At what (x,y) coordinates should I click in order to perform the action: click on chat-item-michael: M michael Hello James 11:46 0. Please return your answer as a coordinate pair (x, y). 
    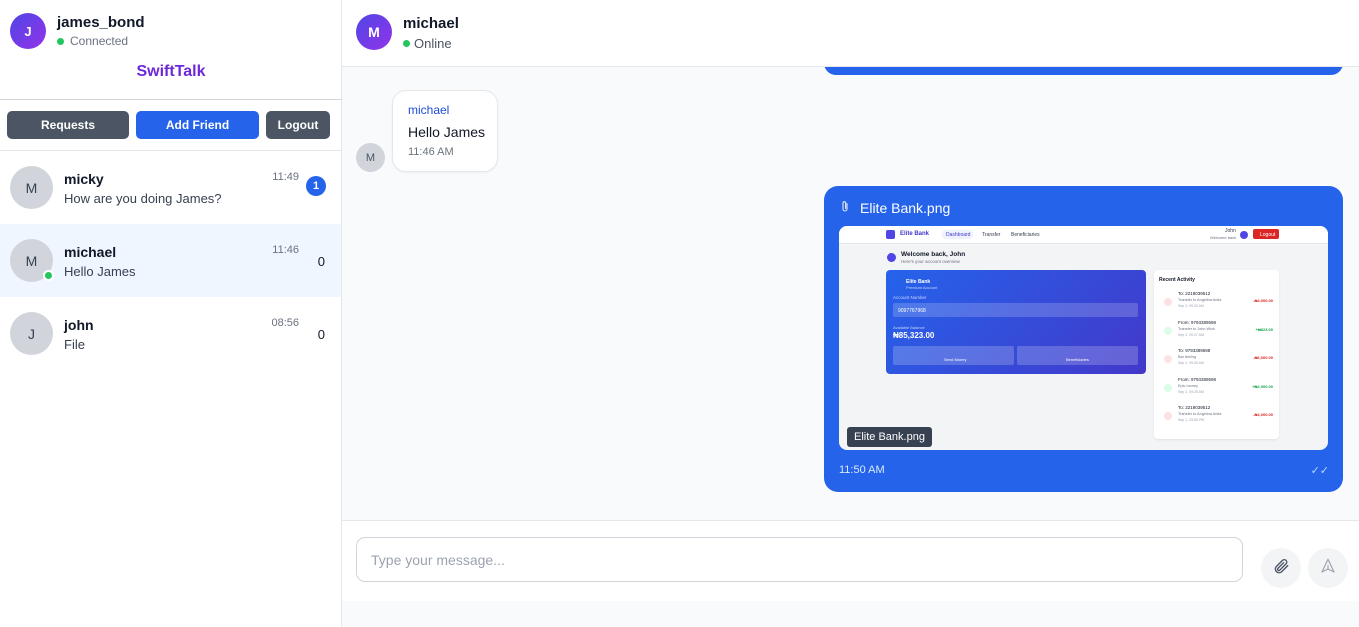
    Looking at the image, I should click on (170, 260).